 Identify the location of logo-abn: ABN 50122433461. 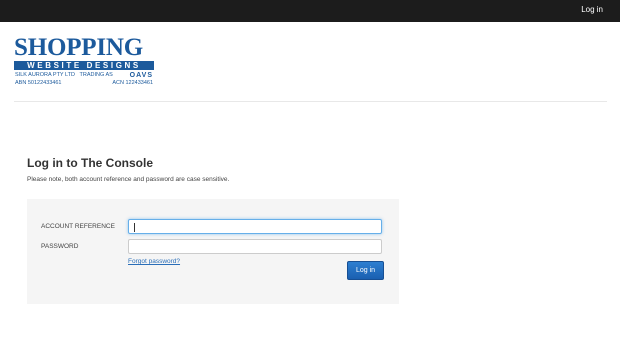
(38, 83).